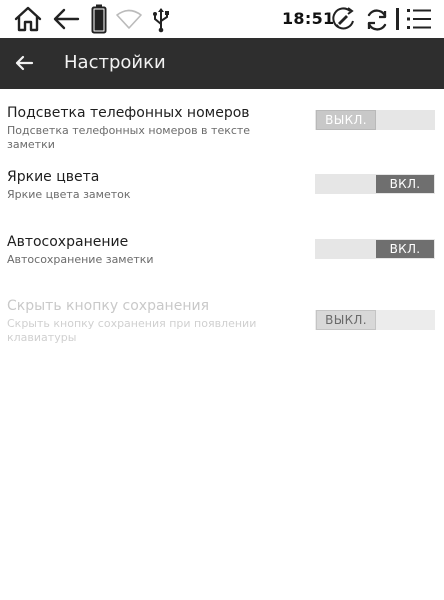 The width and height of the screenshot is (444, 600). Describe the element at coordinates (115, 62) in the screenshot. I see `page-title: Настройки` at that location.